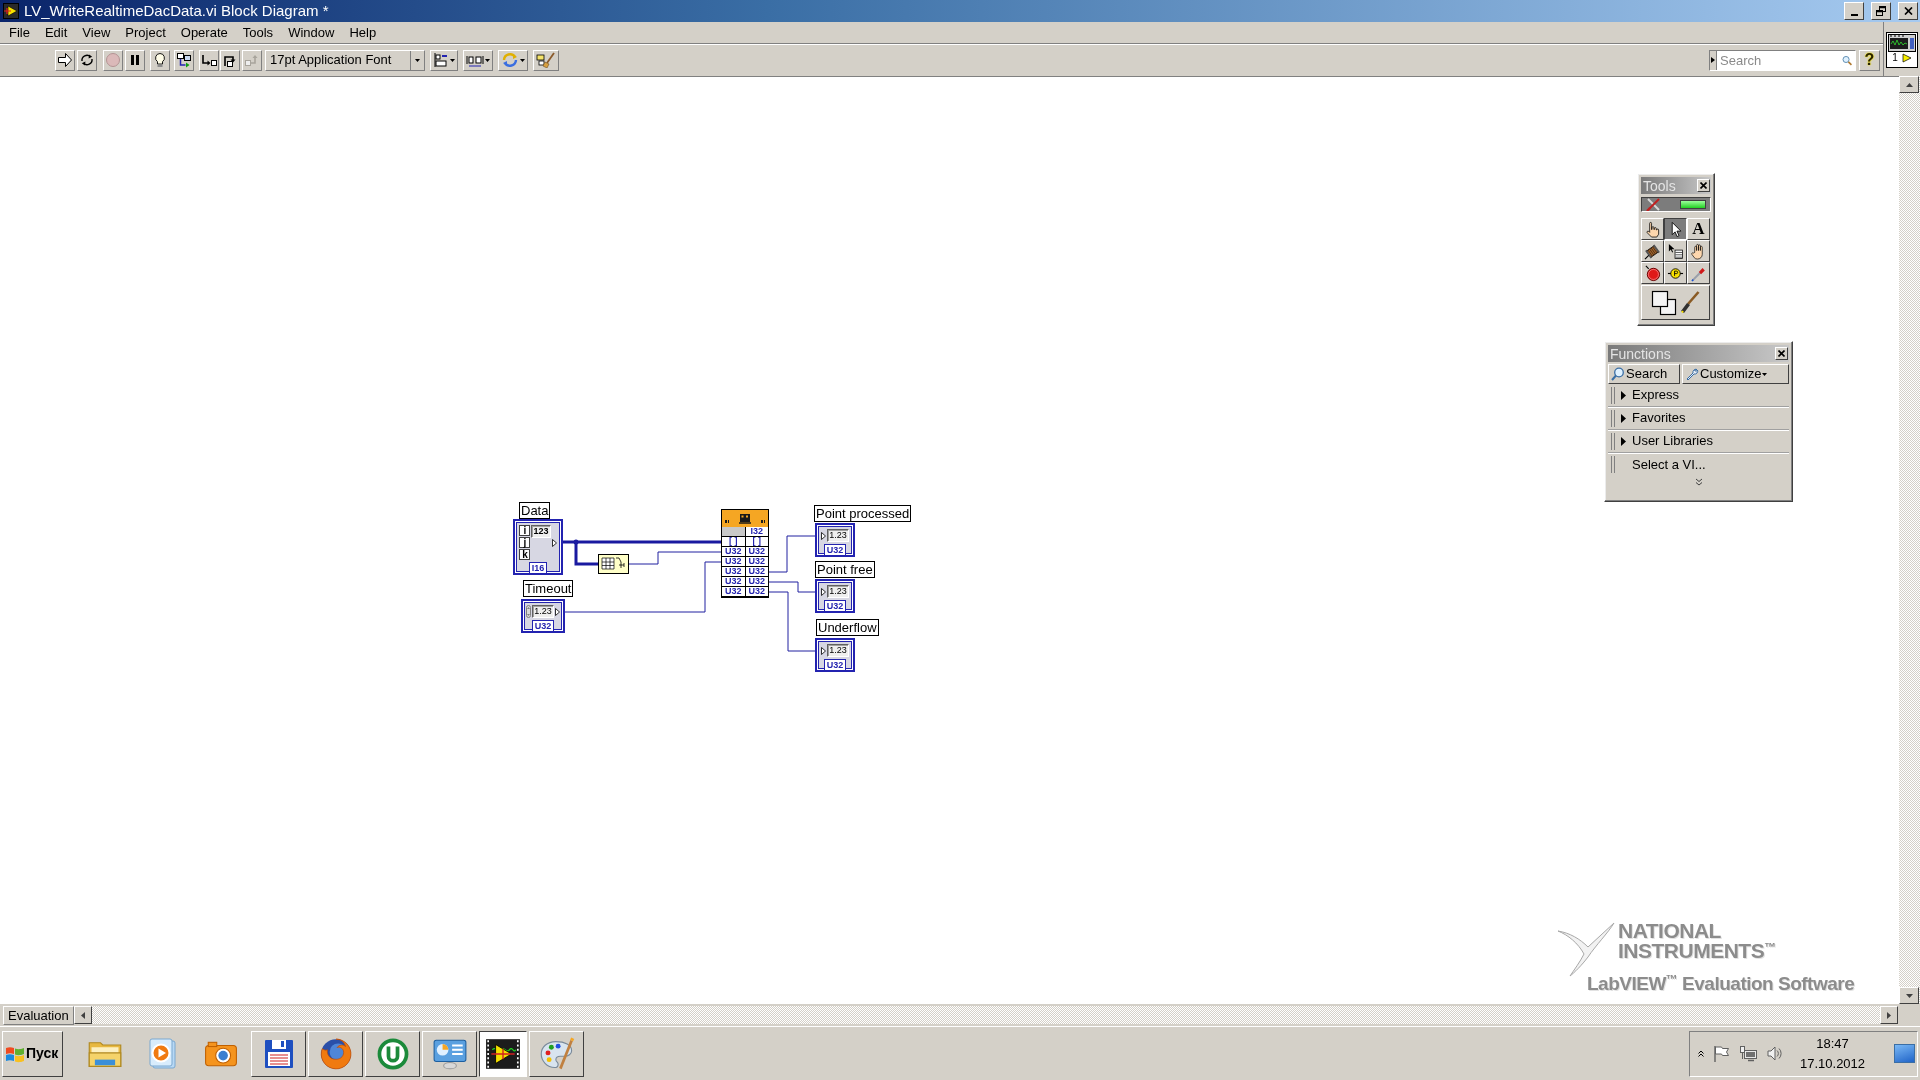  Describe the element at coordinates (535, 510) in the screenshot. I see `terminal-label: Data` at that location.